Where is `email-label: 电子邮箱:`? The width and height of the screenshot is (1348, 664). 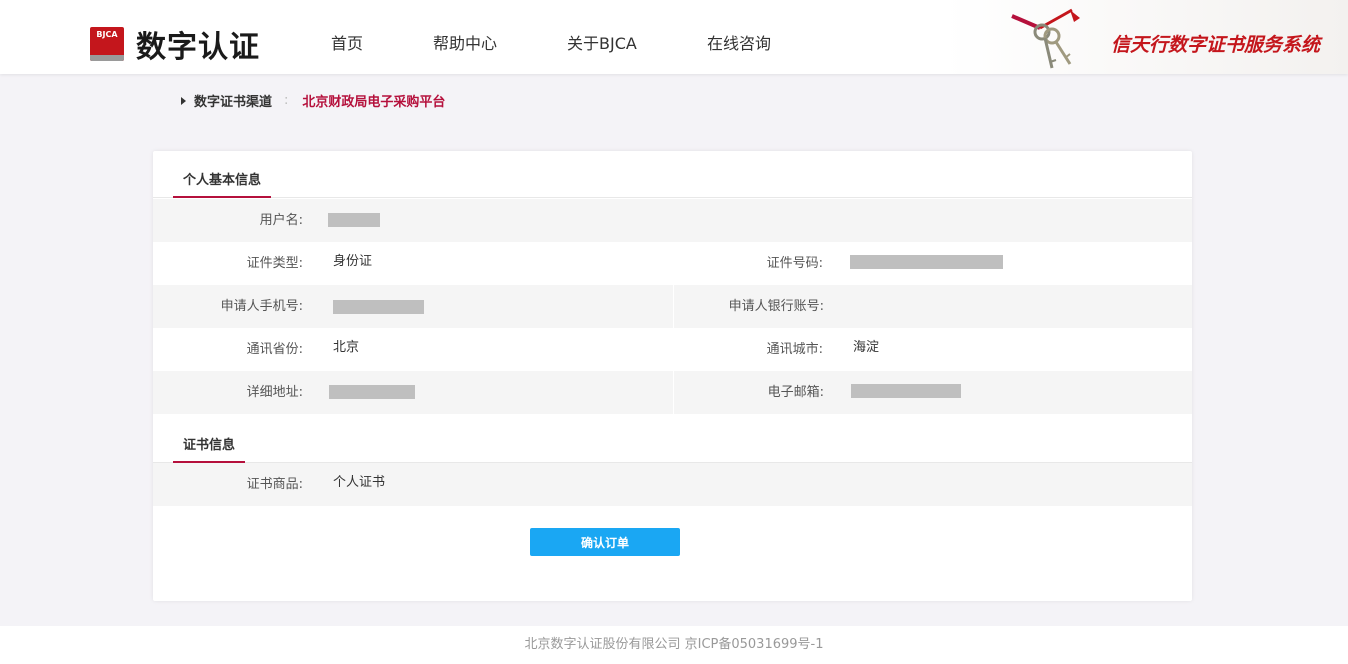 email-label: 电子邮箱: is located at coordinates (795, 392).